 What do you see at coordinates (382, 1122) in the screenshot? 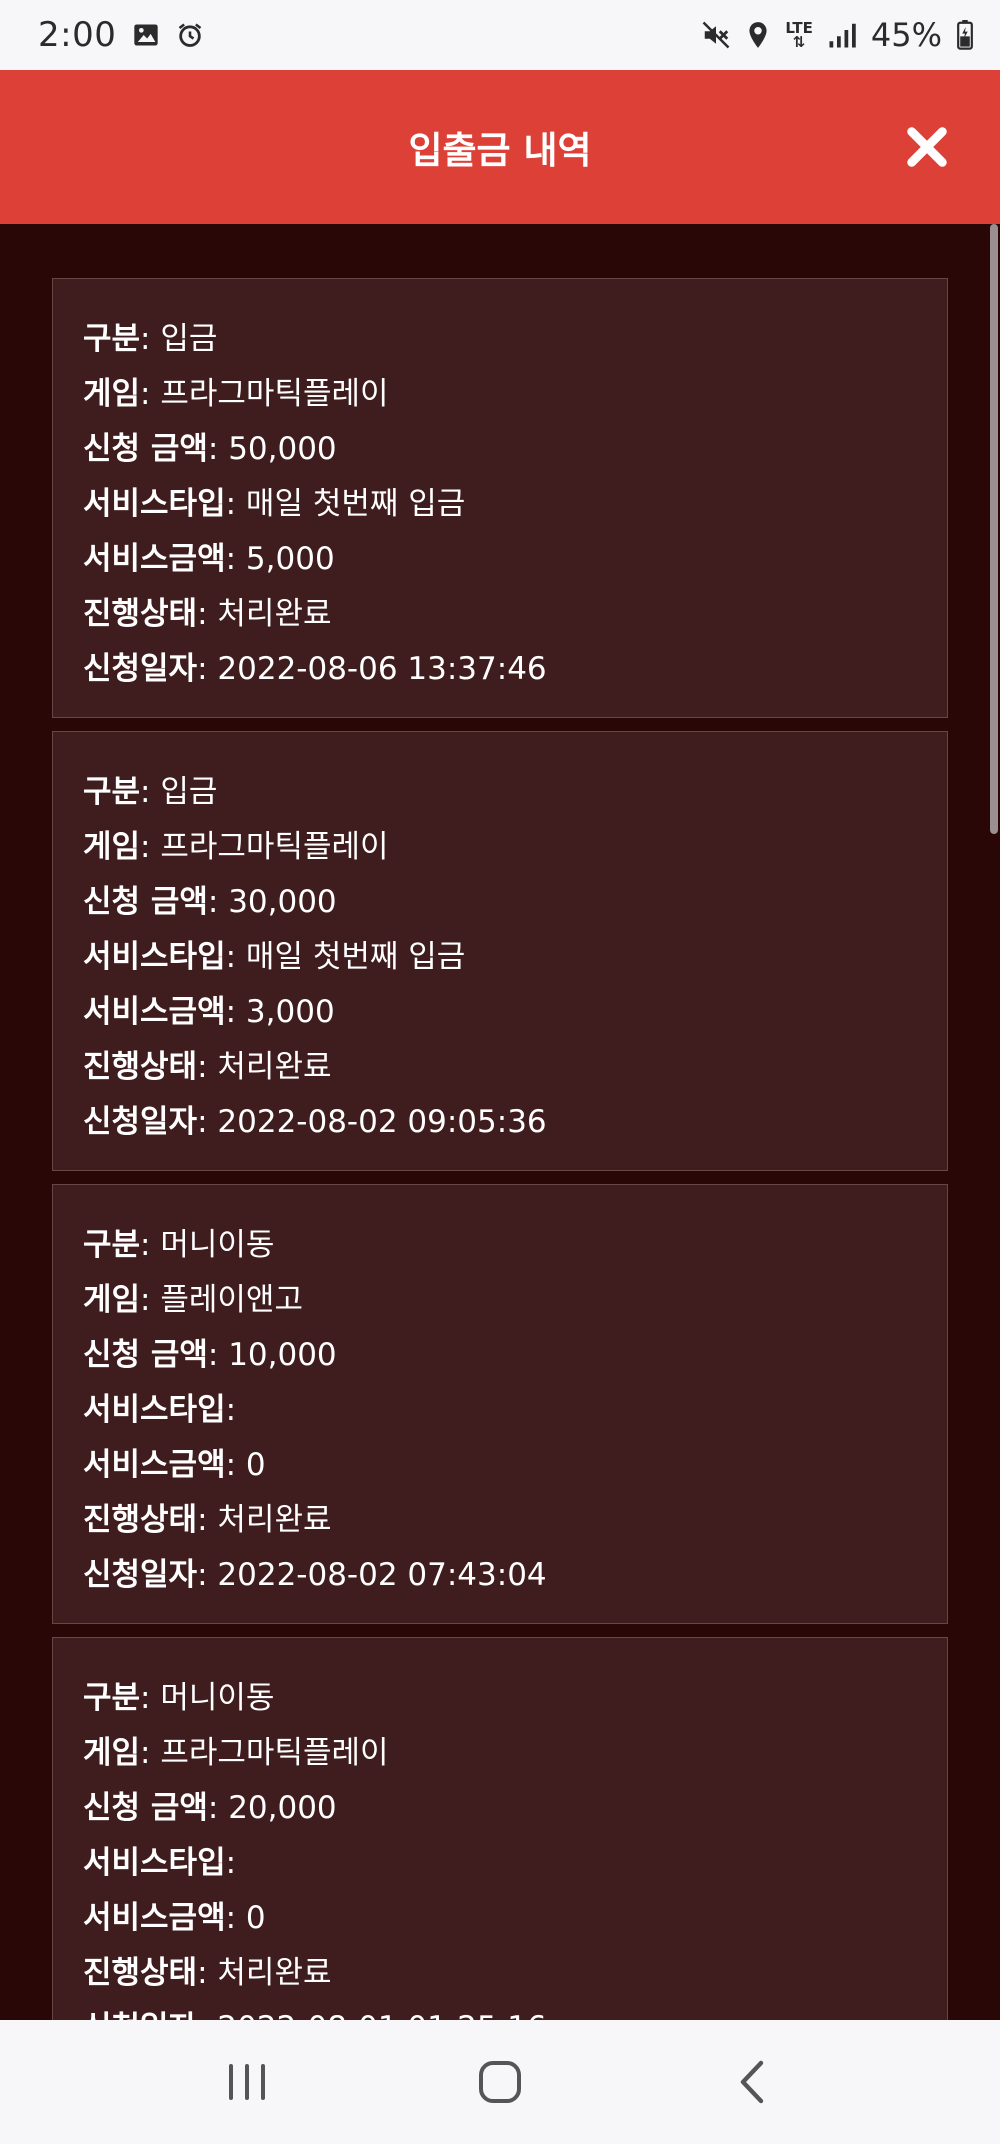
I see `value-date: 2022-08-02 09:05:36` at bounding box center [382, 1122].